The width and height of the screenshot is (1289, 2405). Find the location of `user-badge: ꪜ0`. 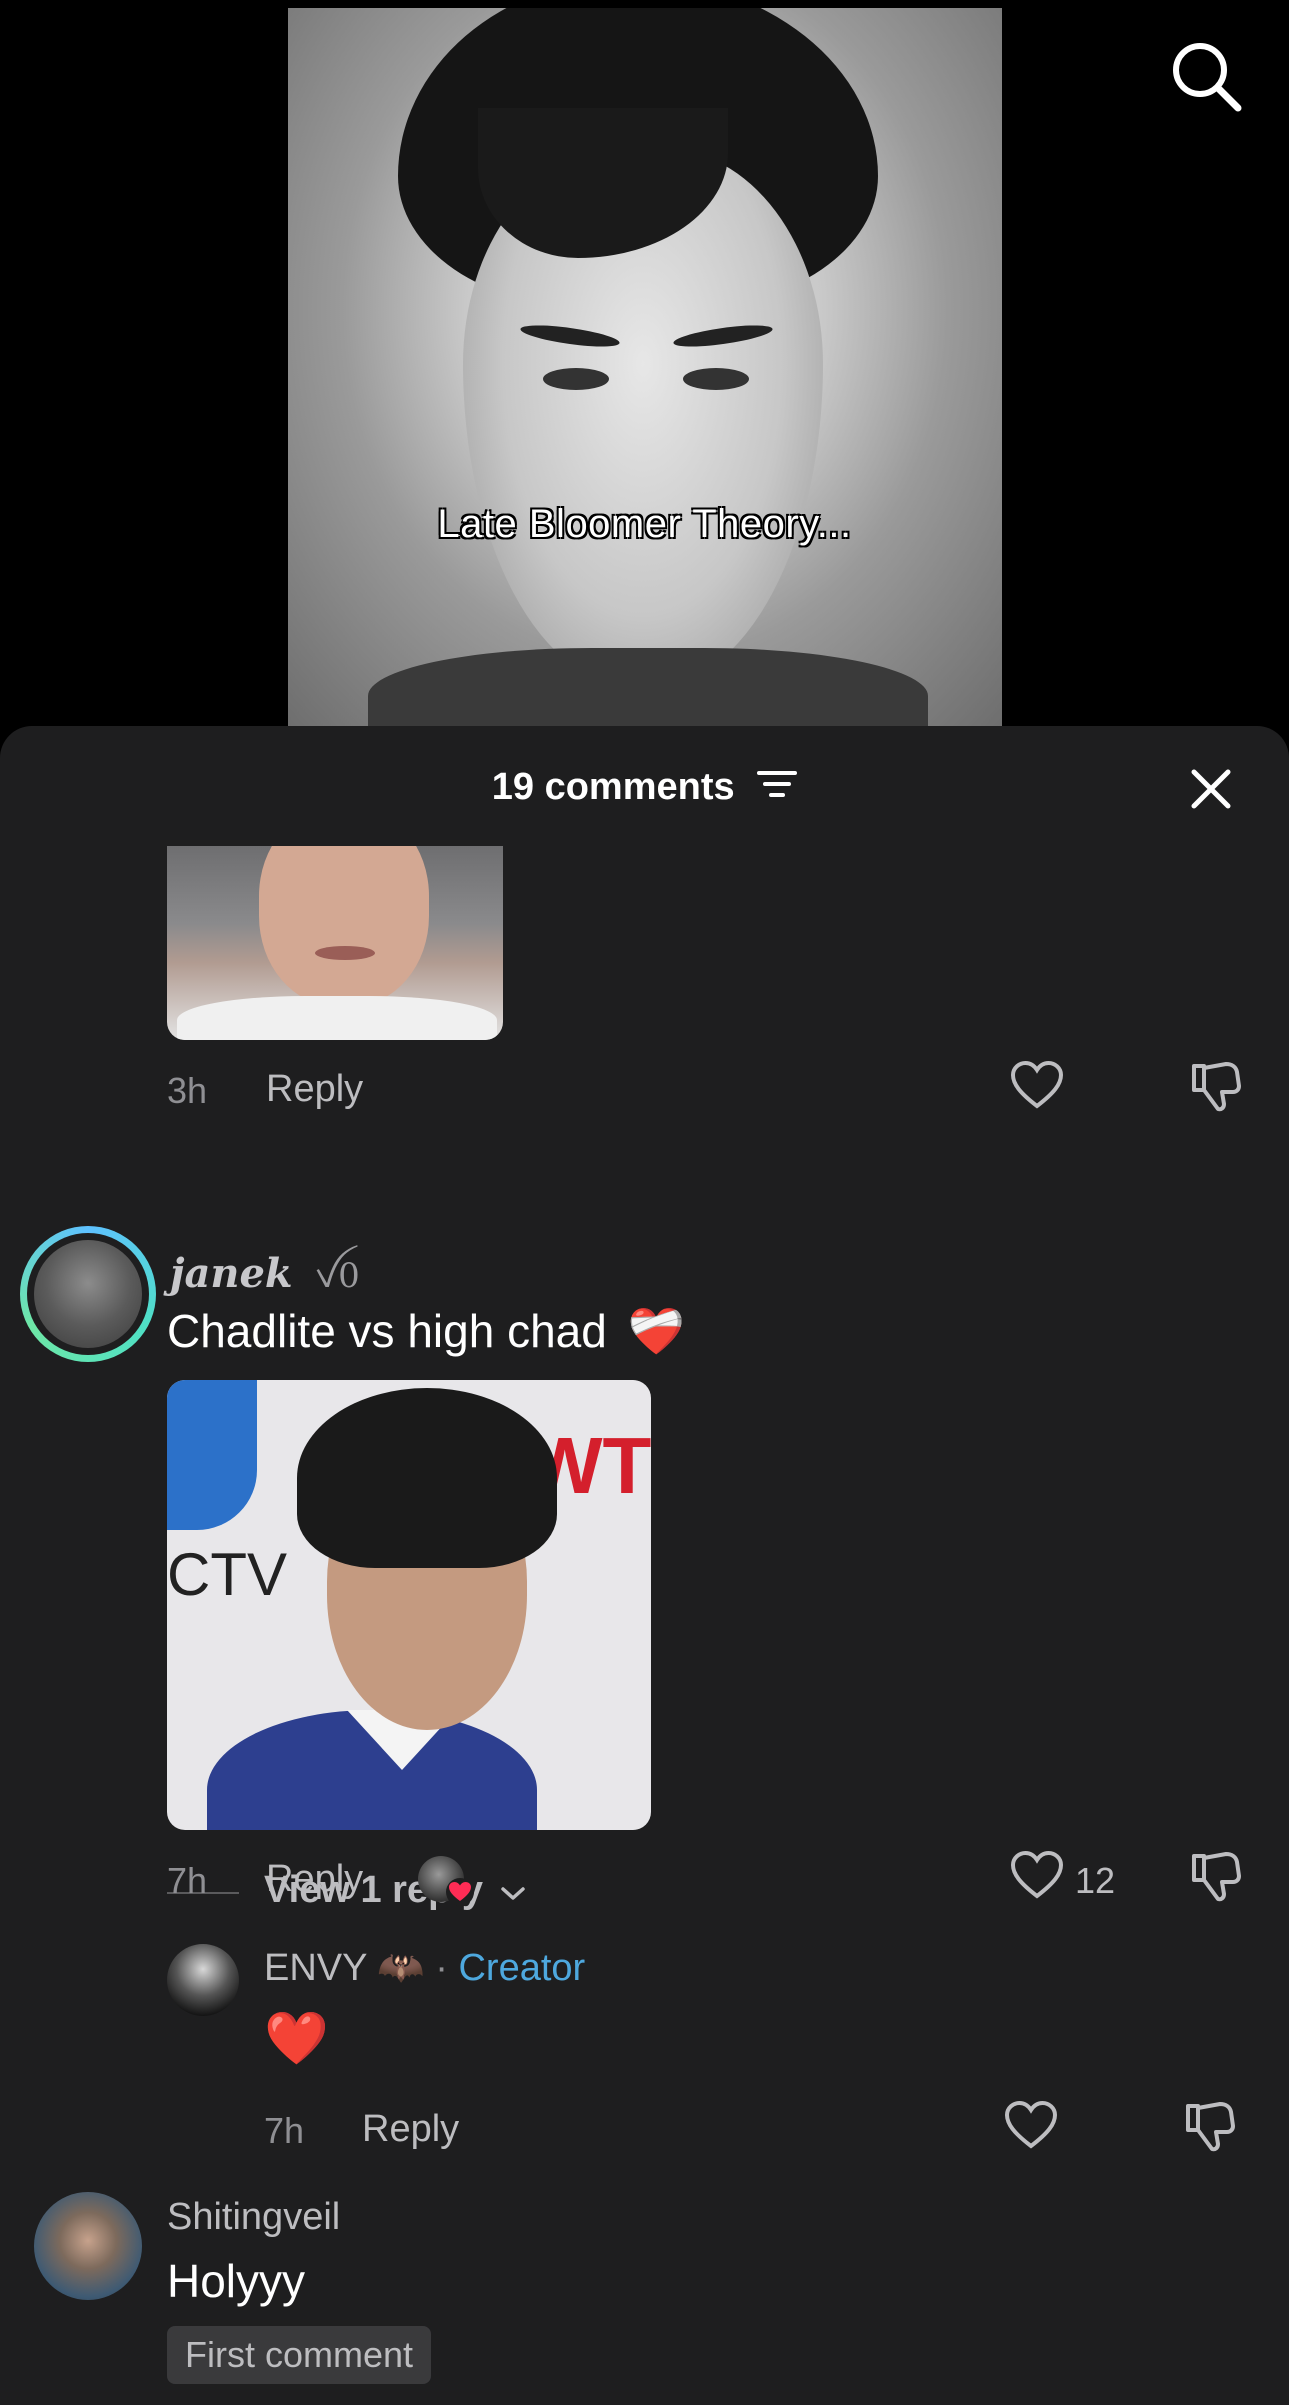

user-badge: ꪜ0 is located at coordinates (337, 1276).